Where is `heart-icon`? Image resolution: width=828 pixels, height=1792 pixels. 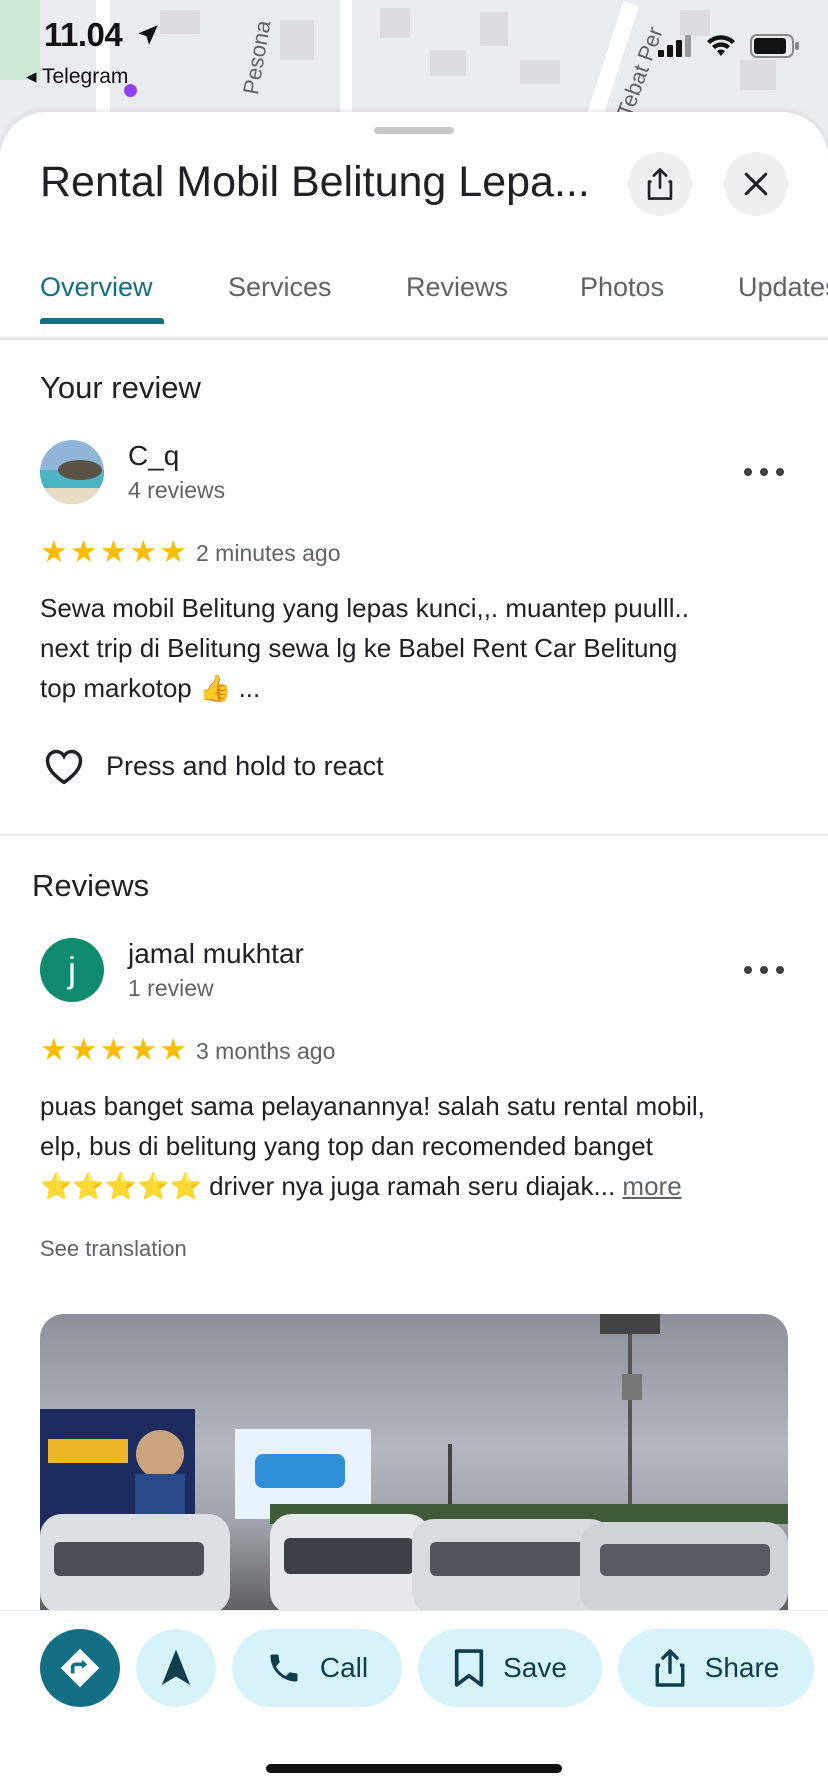 heart-icon is located at coordinates (64, 767).